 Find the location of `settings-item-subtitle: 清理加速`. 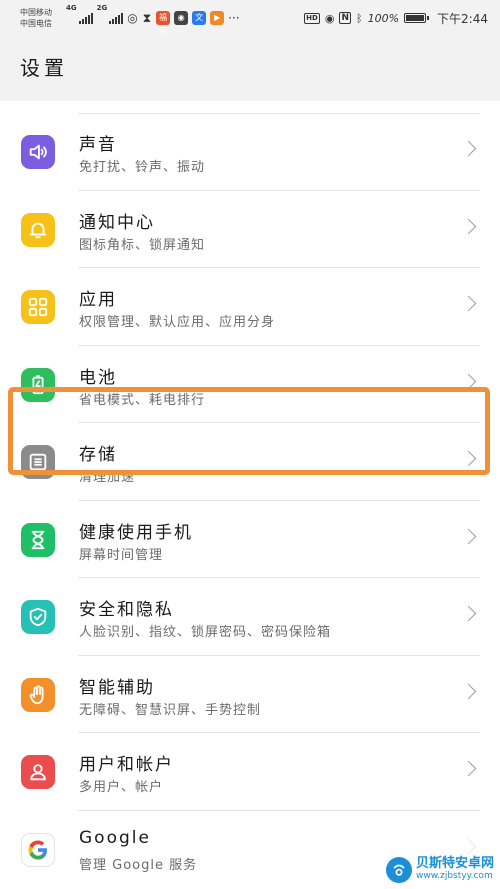

settings-item-subtitle: 清理加速 is located at coordinates (107, 477).